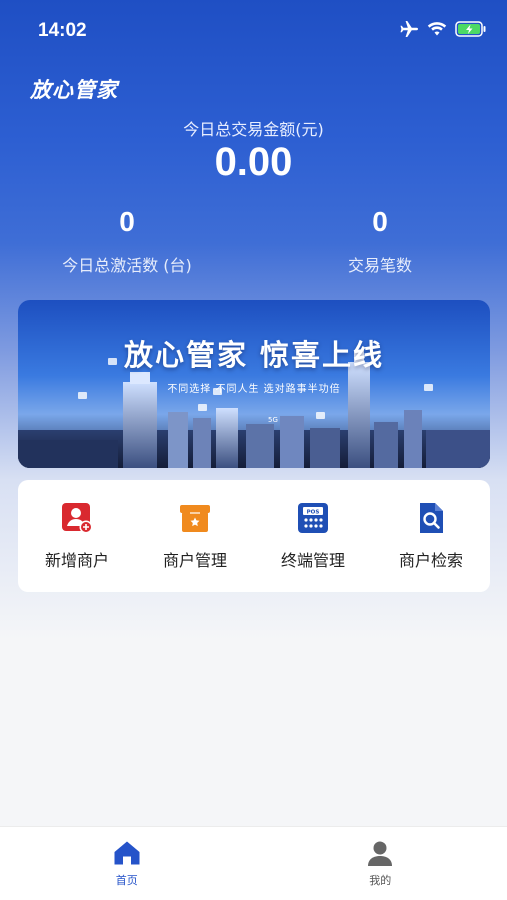 Image resolution: width=507 pixels, height=900 pixels. Describe the element at coordinates (380, 880) in the screenshot. I see `tab-mine-label: 我的` at that location.